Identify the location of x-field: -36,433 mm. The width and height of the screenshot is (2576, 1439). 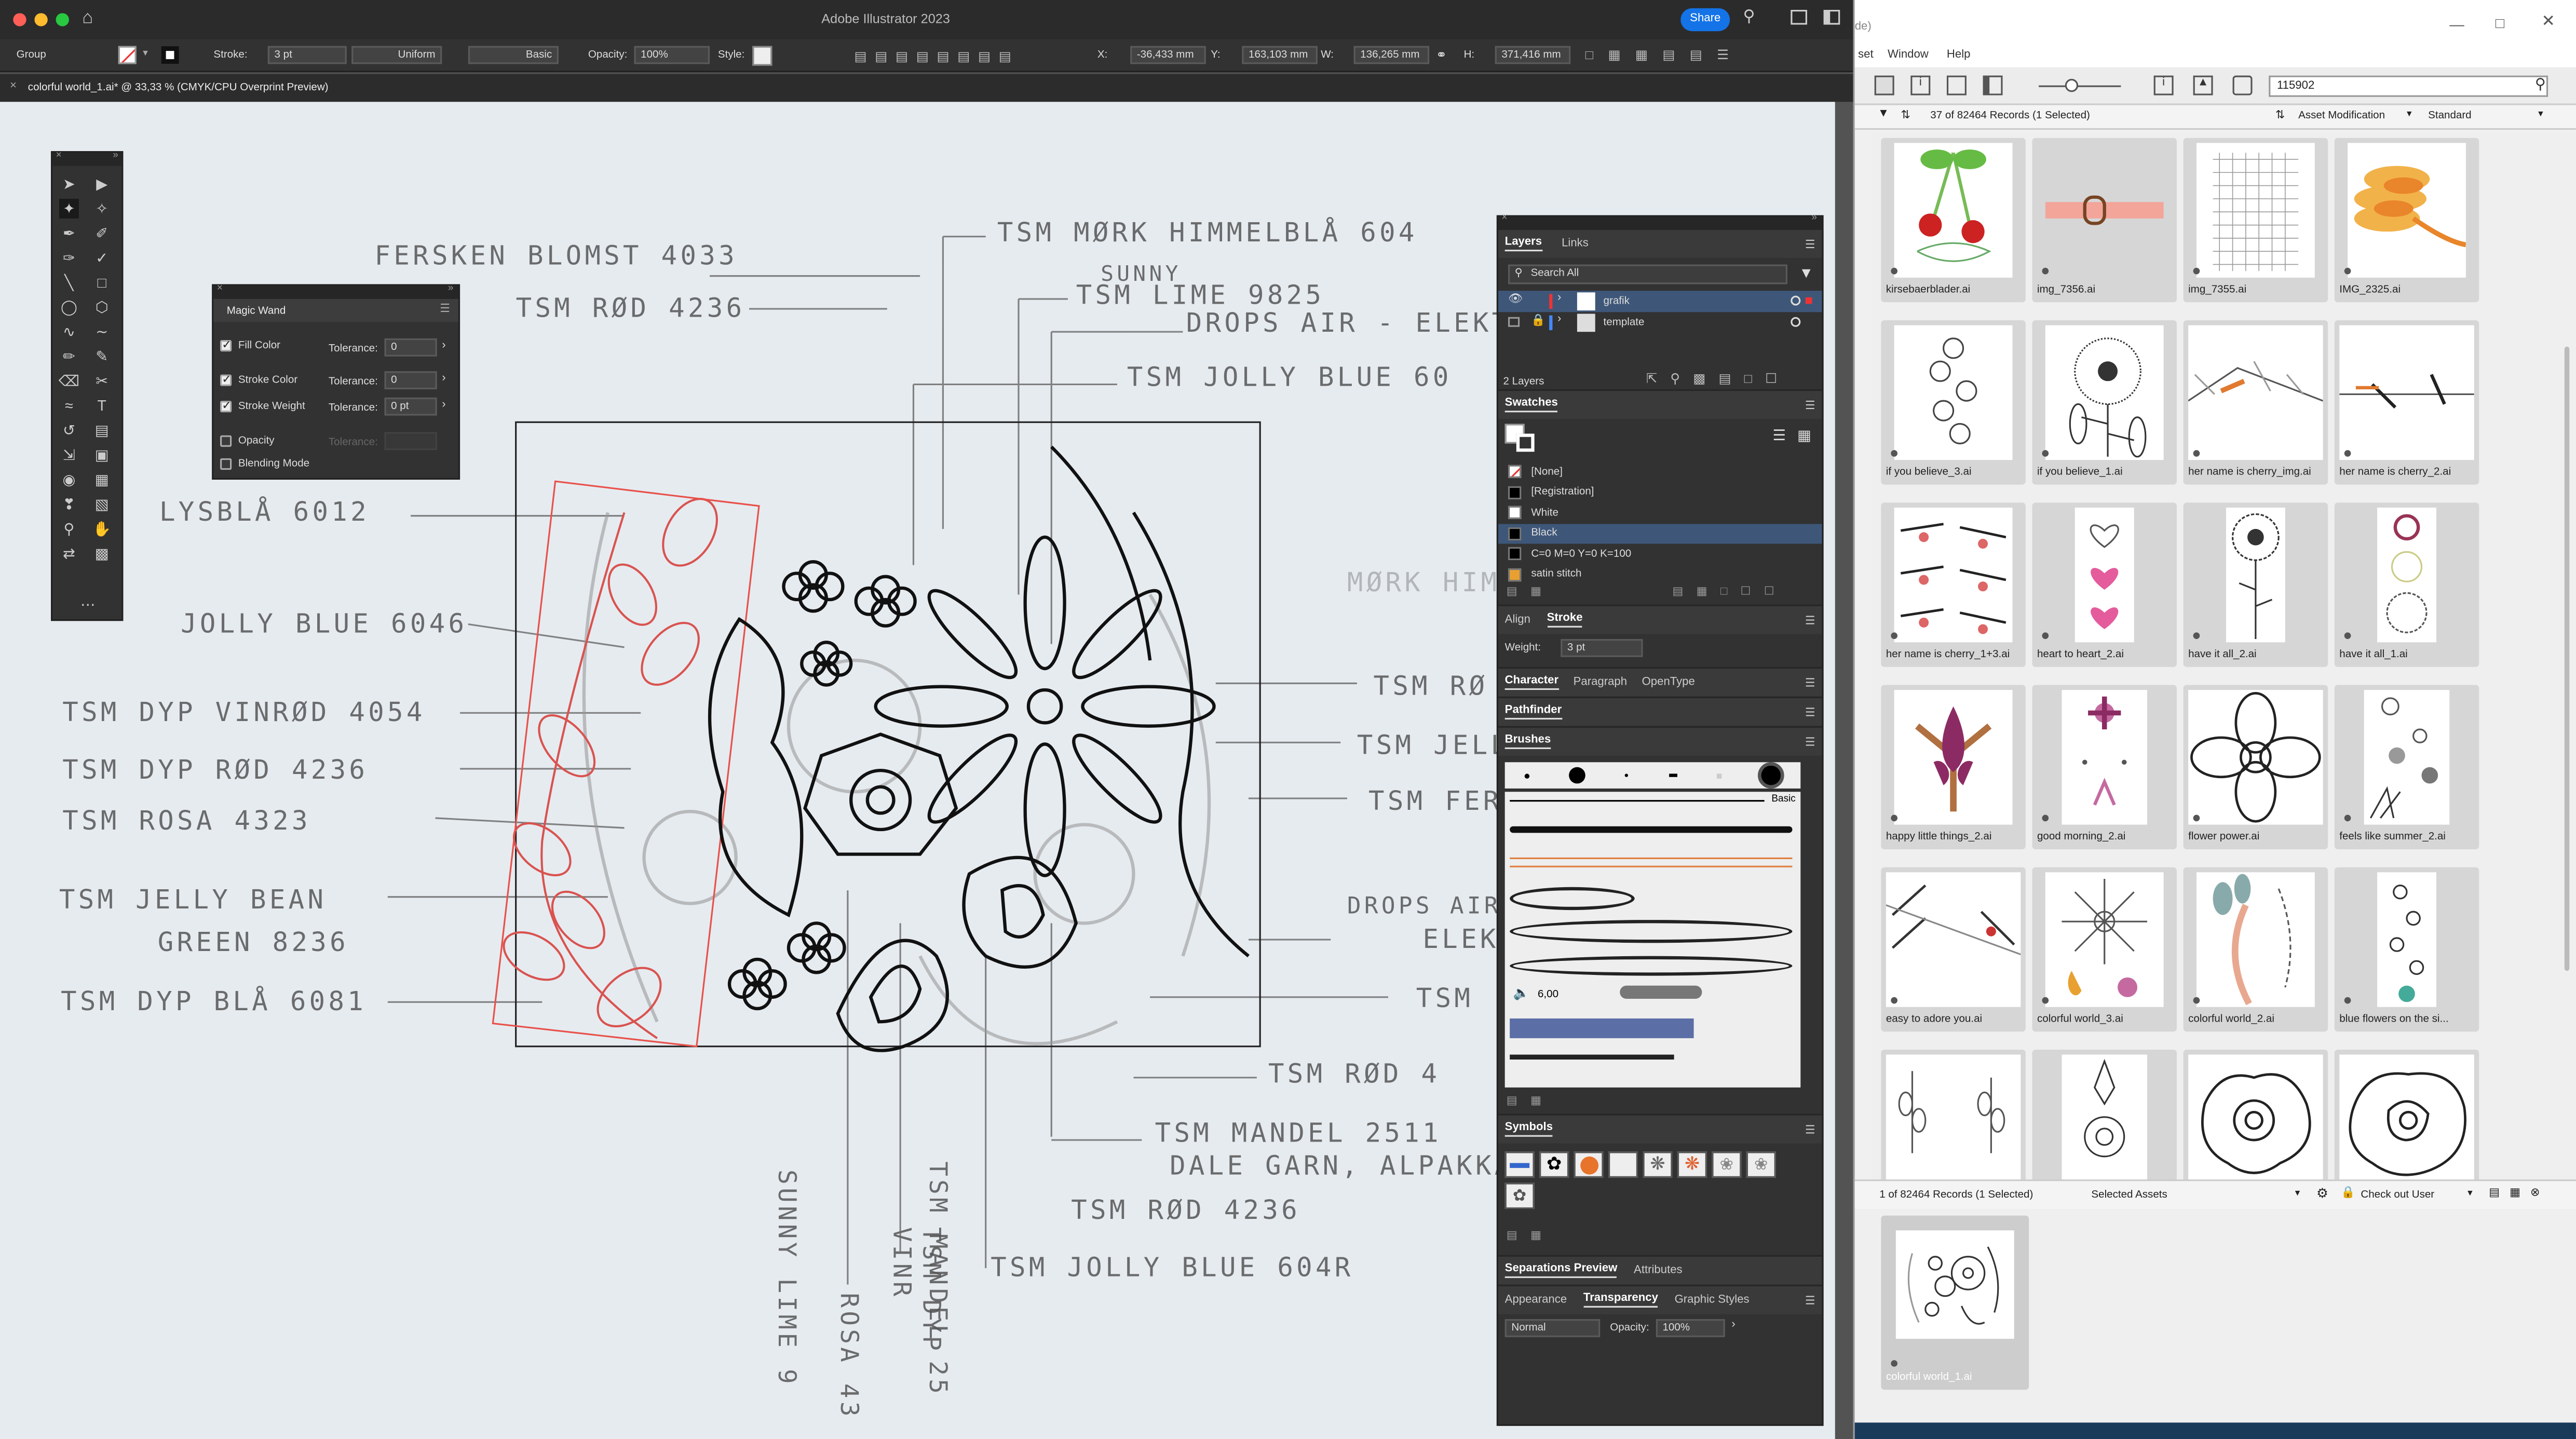
(1168, 55).